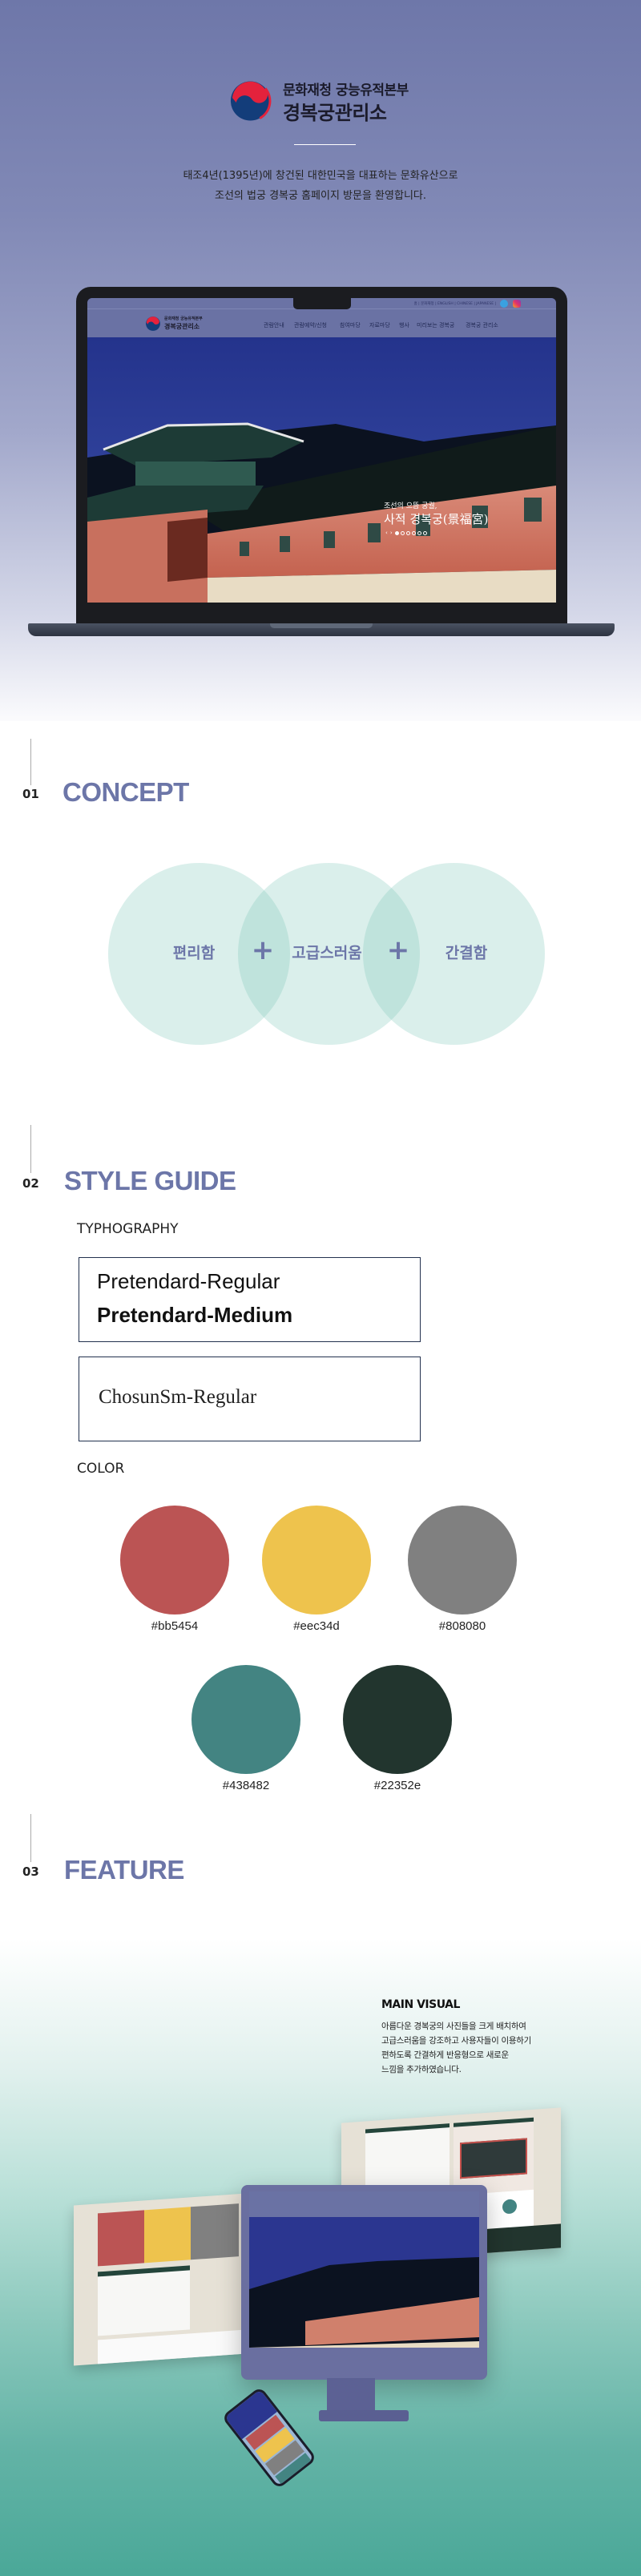 The image size is (641, 2576). I want to click on divider, so click(325, 144).